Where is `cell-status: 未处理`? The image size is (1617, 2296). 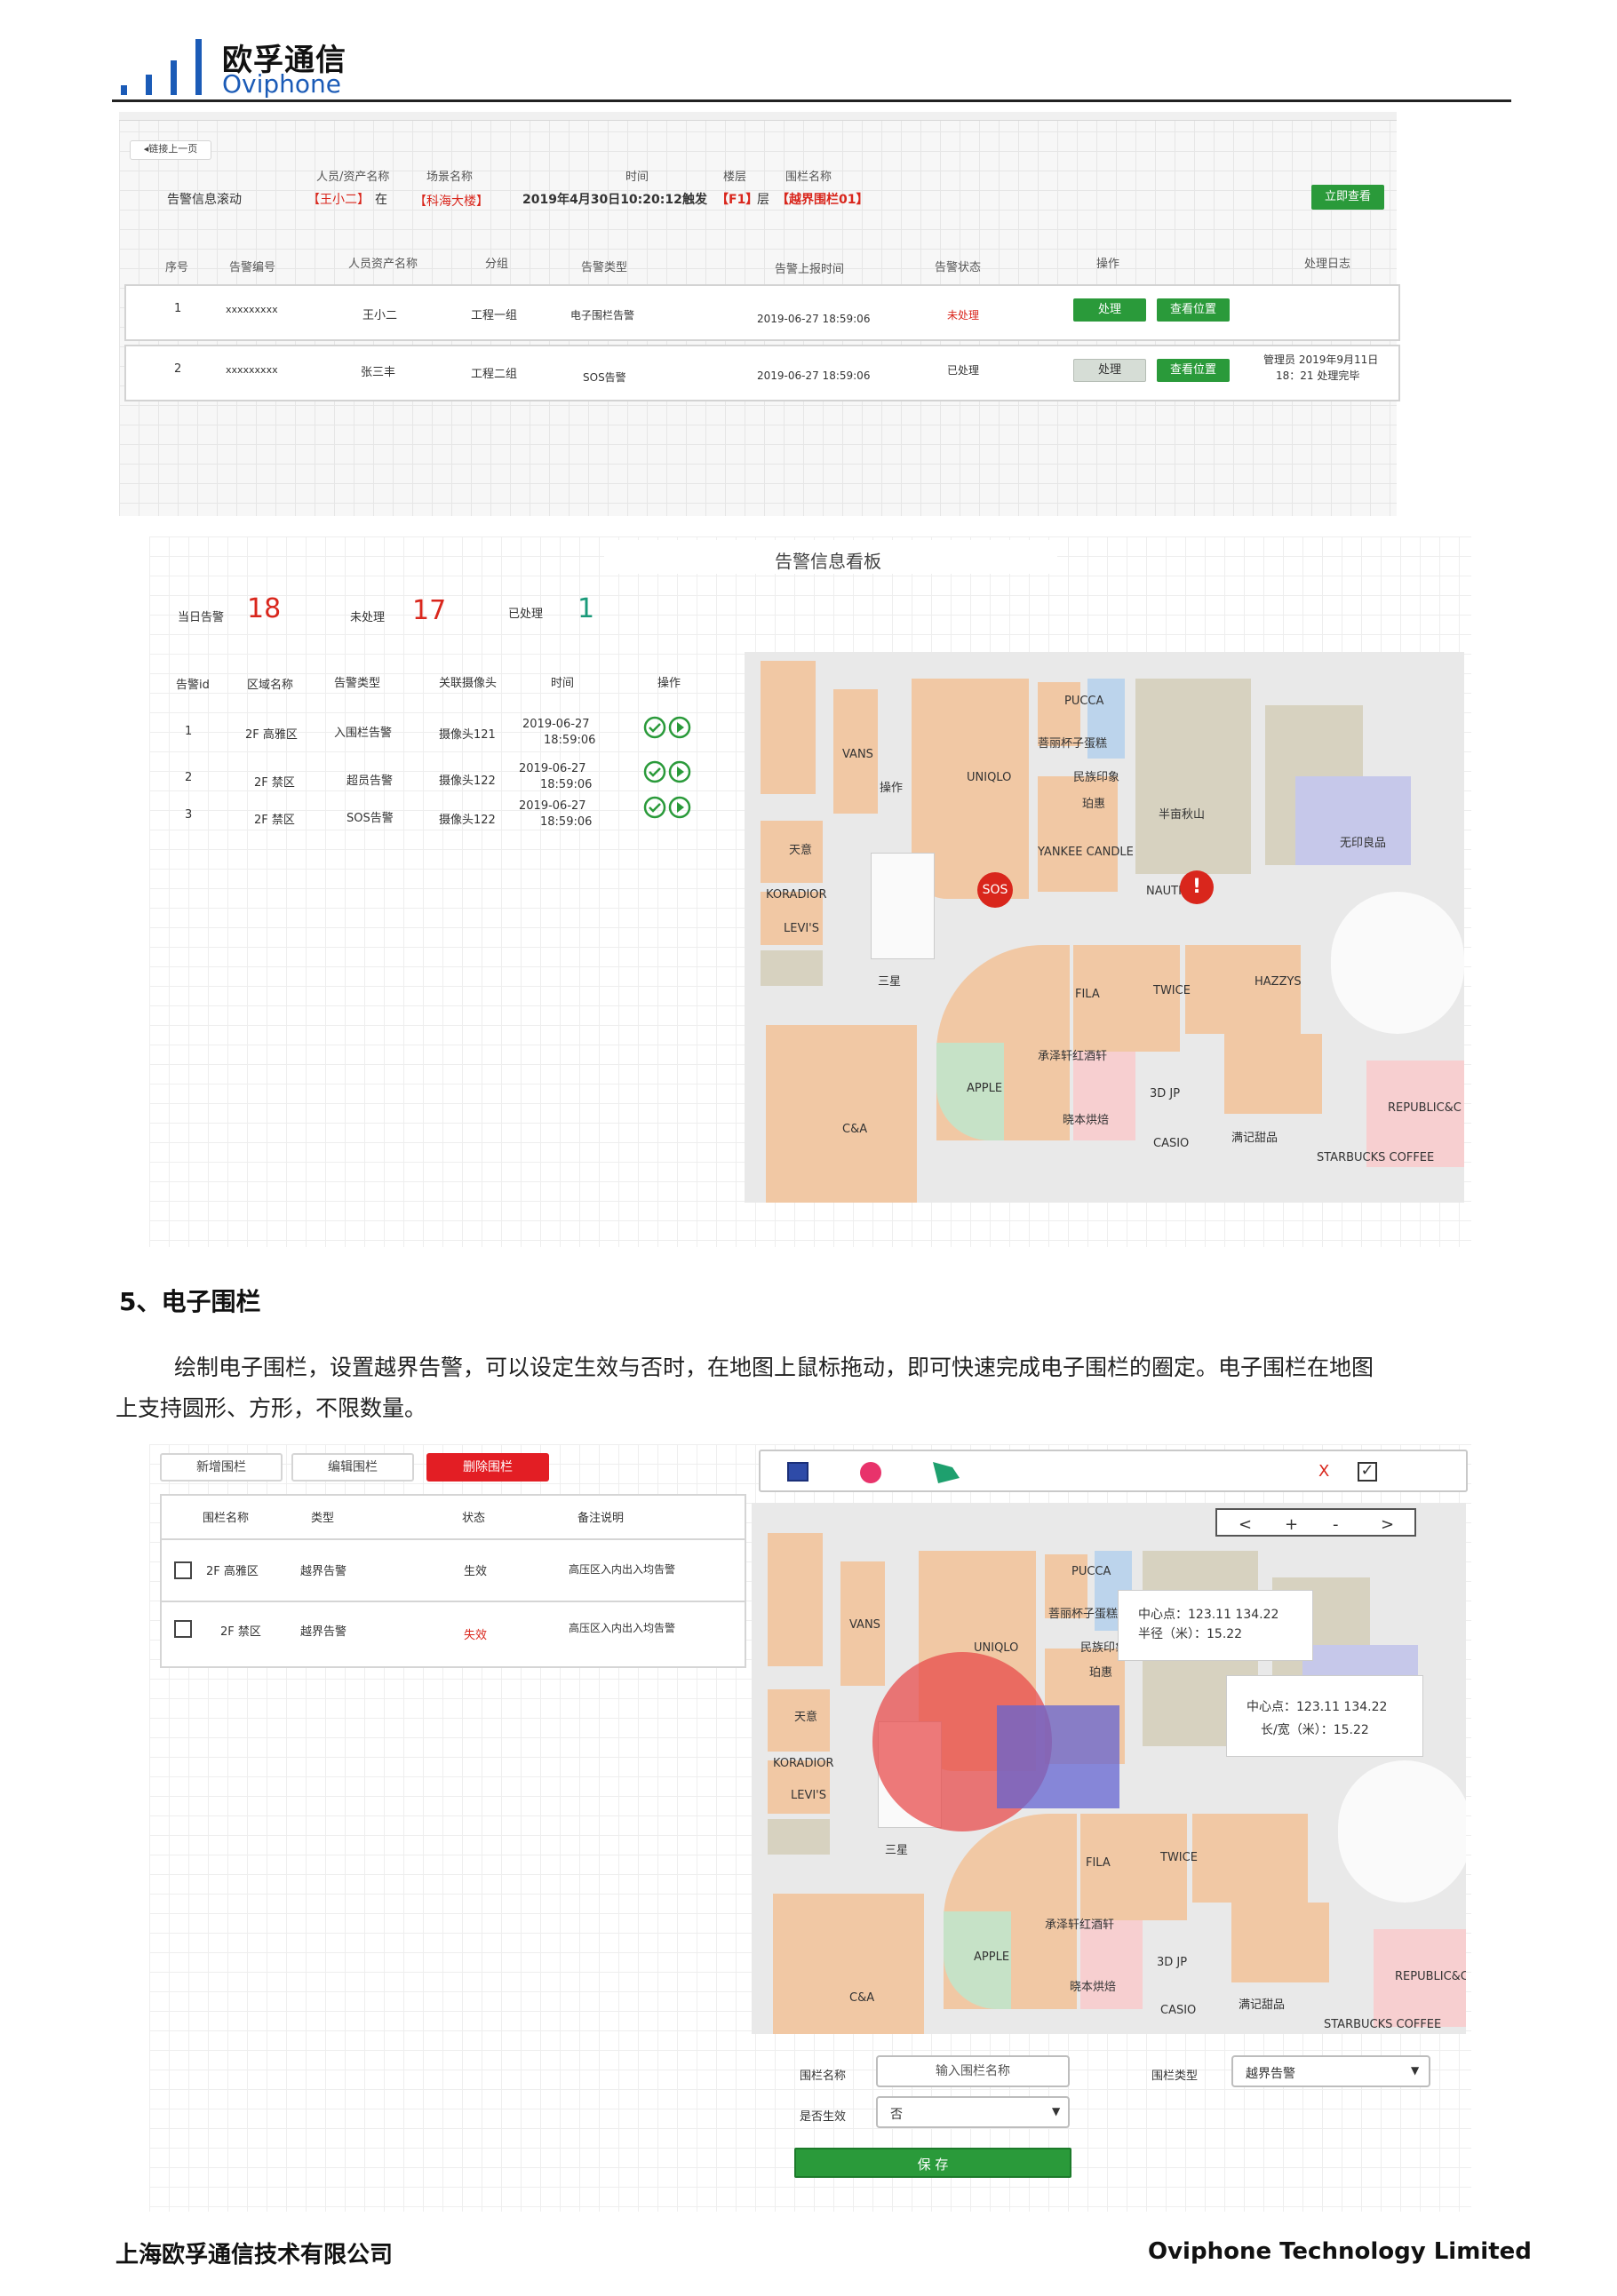
cell-status: 未处理 is located at coordinates (963, 315).